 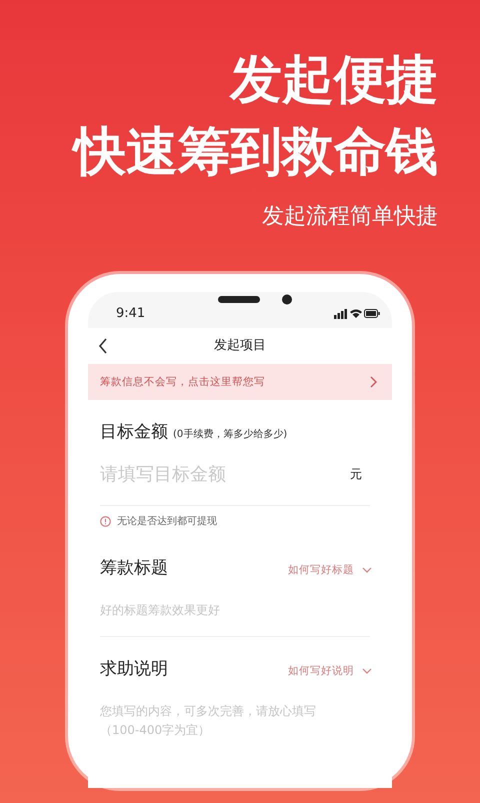 What do you see at coordinates (330, 570) in the screenshot?
I see `tips-link: 如何写好标题` at bounding box center [330, 570].